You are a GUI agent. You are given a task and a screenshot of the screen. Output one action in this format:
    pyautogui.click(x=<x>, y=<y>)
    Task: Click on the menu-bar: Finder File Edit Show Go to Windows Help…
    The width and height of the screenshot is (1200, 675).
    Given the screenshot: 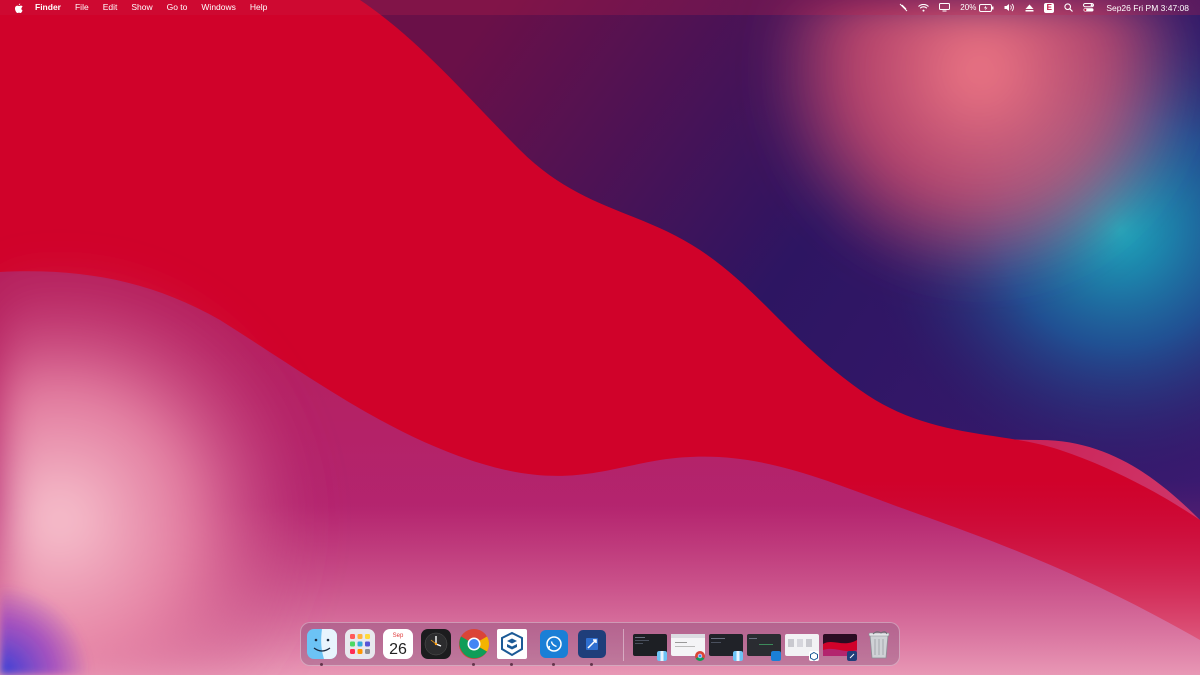 What is the action you would take?
    pyautogui.click(x=600, y=7)
    